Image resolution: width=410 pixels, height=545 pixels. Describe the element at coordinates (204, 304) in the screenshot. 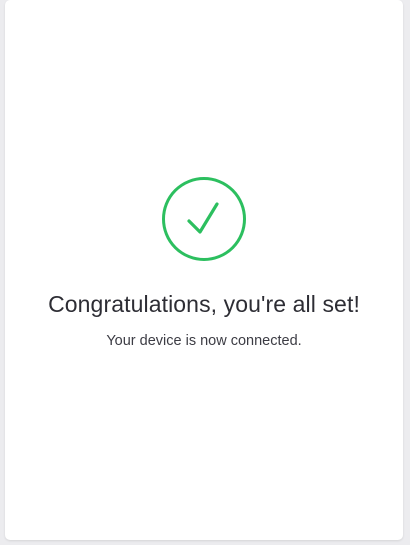

I see `success-title: Congratulations, you're all set!` at that location.